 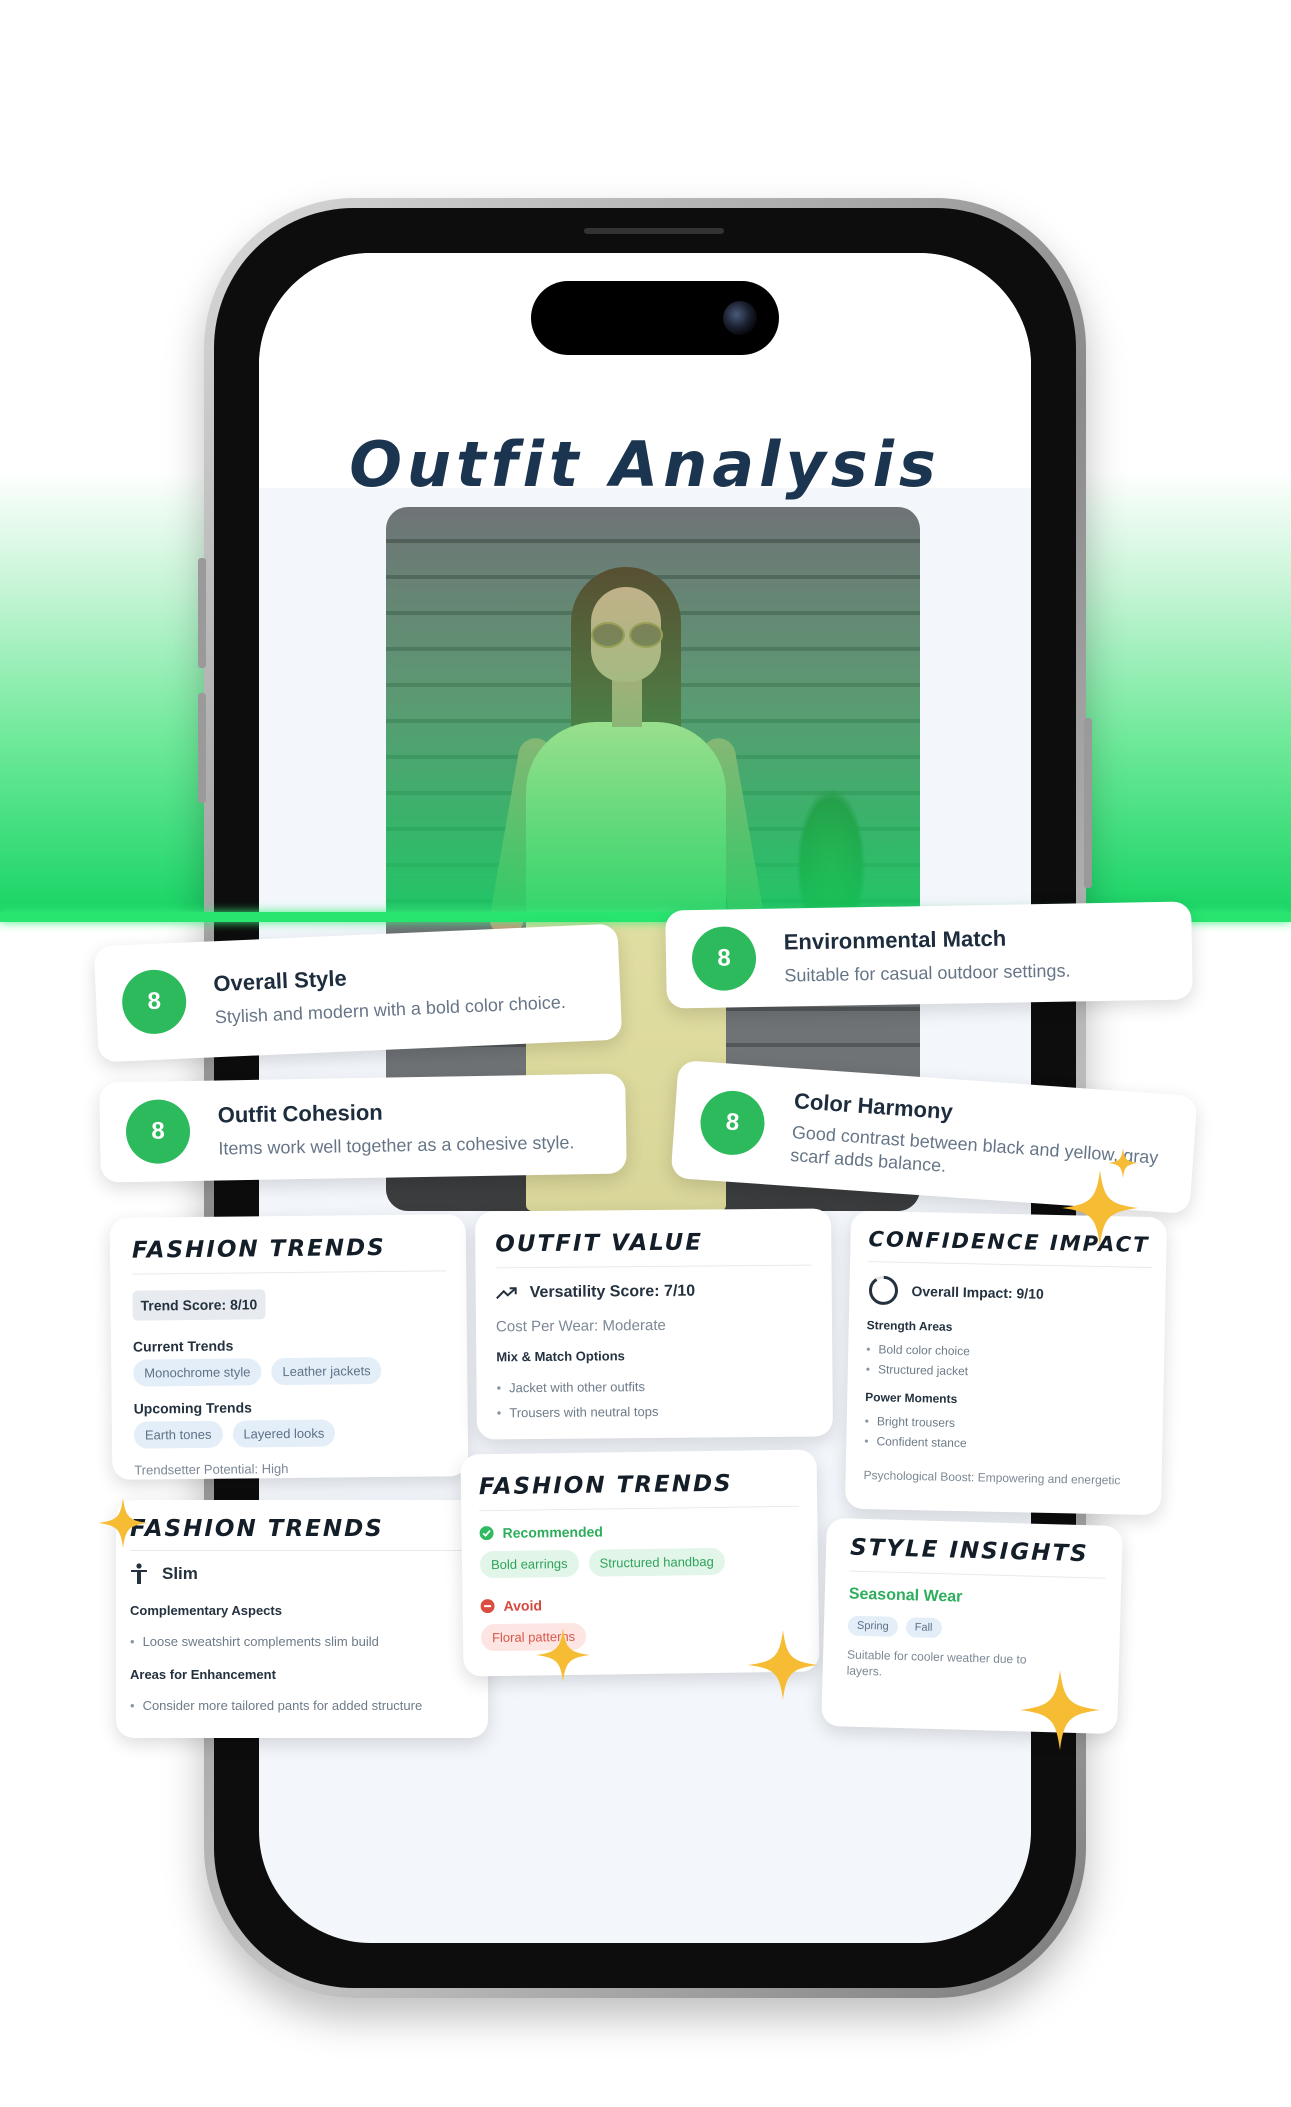 I want to click on recommended-chip: Structured handbag, so click(x=656, y=1562).